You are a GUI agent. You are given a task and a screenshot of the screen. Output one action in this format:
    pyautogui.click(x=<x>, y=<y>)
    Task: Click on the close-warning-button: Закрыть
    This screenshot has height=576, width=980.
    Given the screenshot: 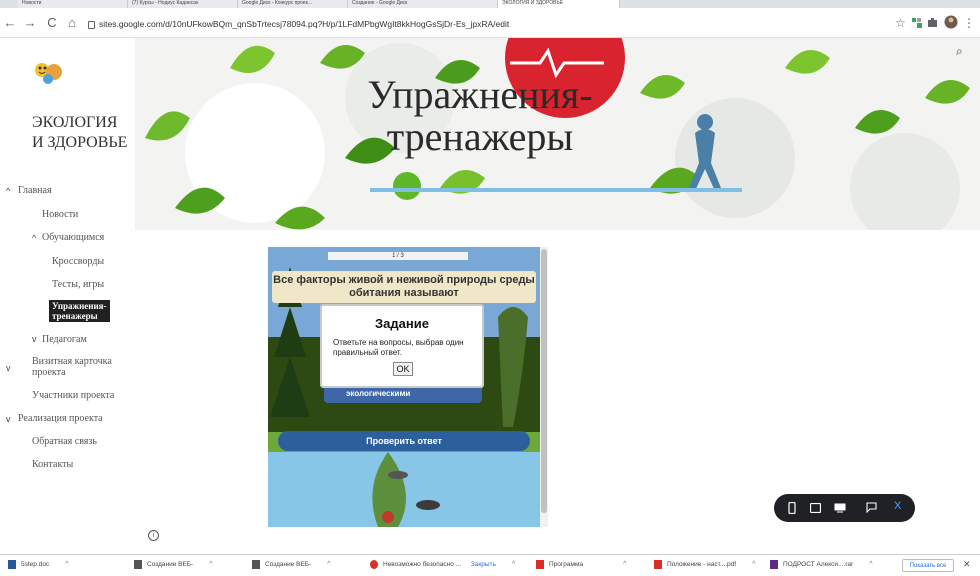 What is the action you would take?
    pyautogui.click(x=483, y=564)
    